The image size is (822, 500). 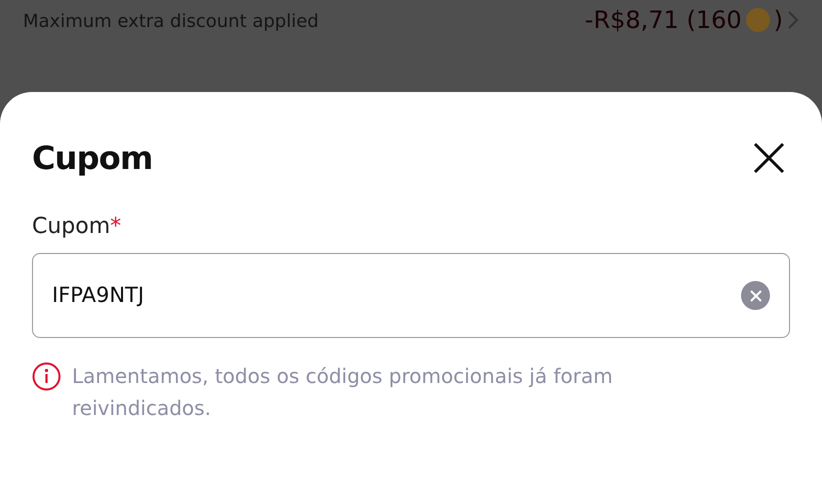 What do you see at coordinates (343, 392) in the screenshot?
I see `error-message: Lamentamos, todos os códigos promocionais já foram reivindicados.` at bounding box center [343, 392].